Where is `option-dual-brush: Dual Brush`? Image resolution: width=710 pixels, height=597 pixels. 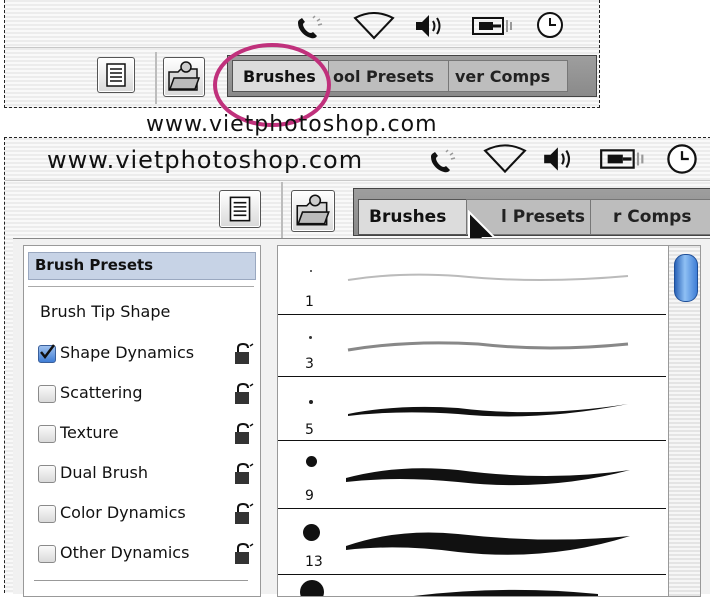 option-dual-brush: Dual Brush is located at coordinates (142, 474).